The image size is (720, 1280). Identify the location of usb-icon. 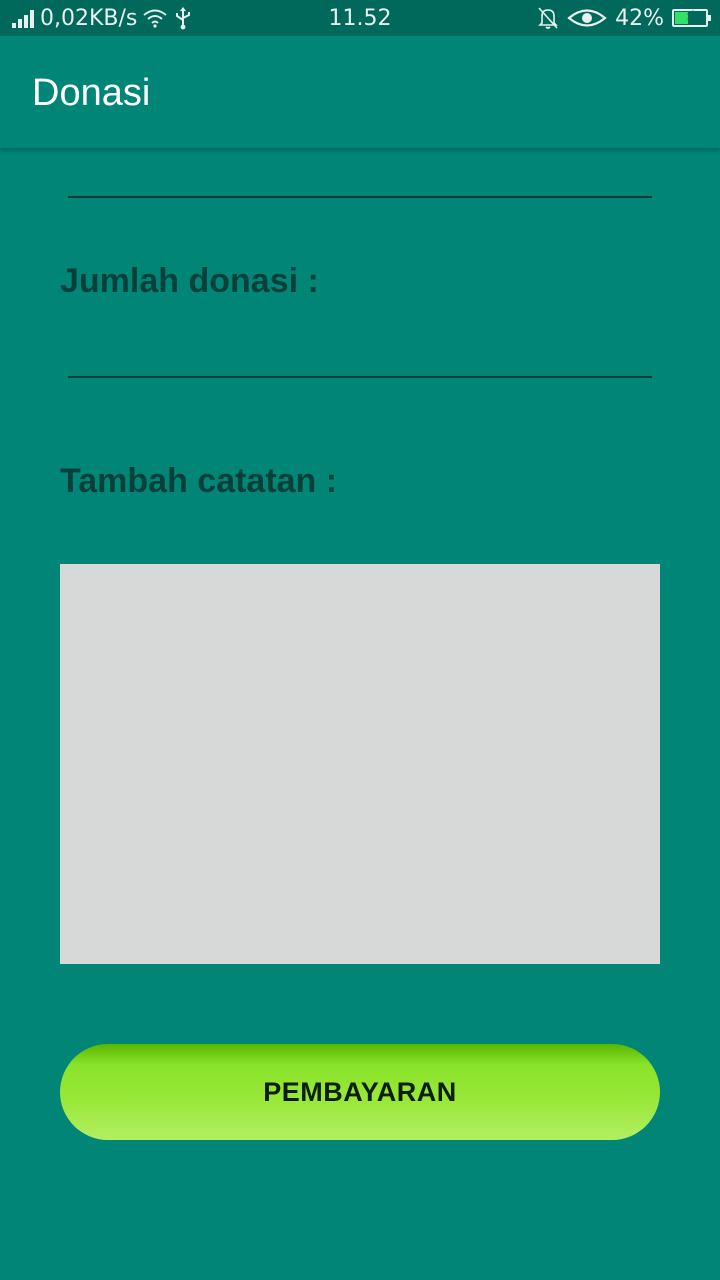
(183, 18).